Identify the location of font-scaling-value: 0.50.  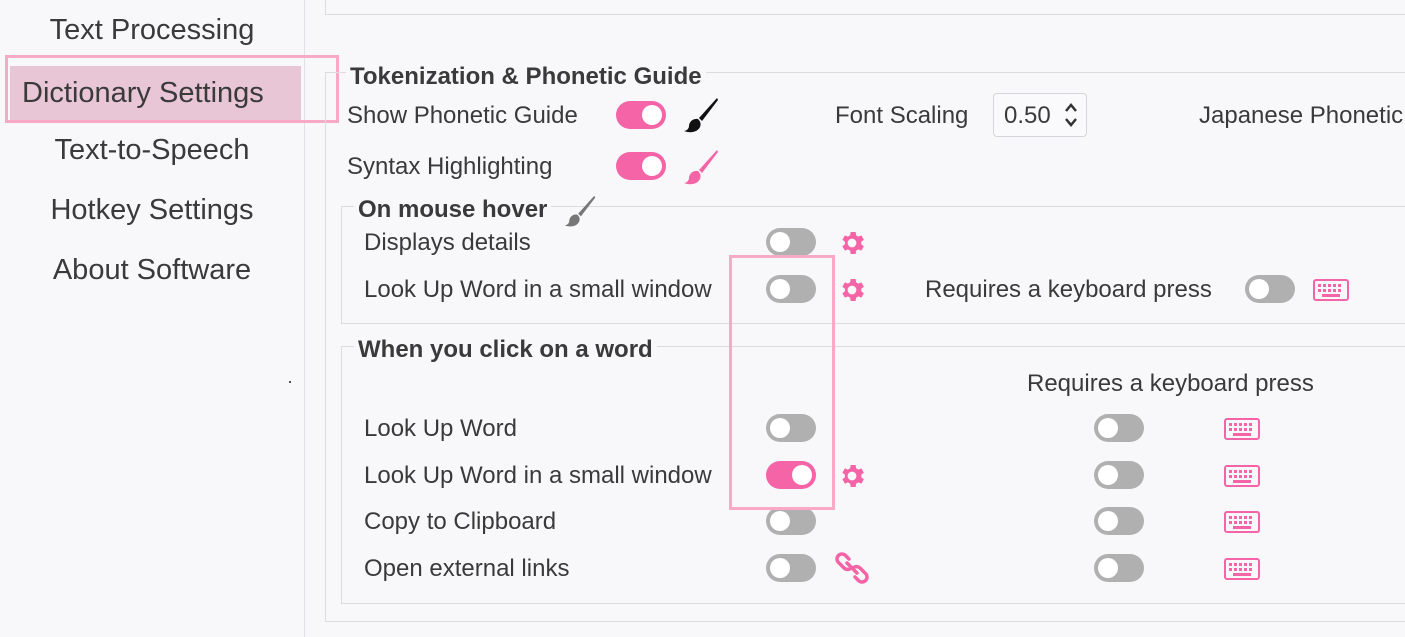
(1027, 115).